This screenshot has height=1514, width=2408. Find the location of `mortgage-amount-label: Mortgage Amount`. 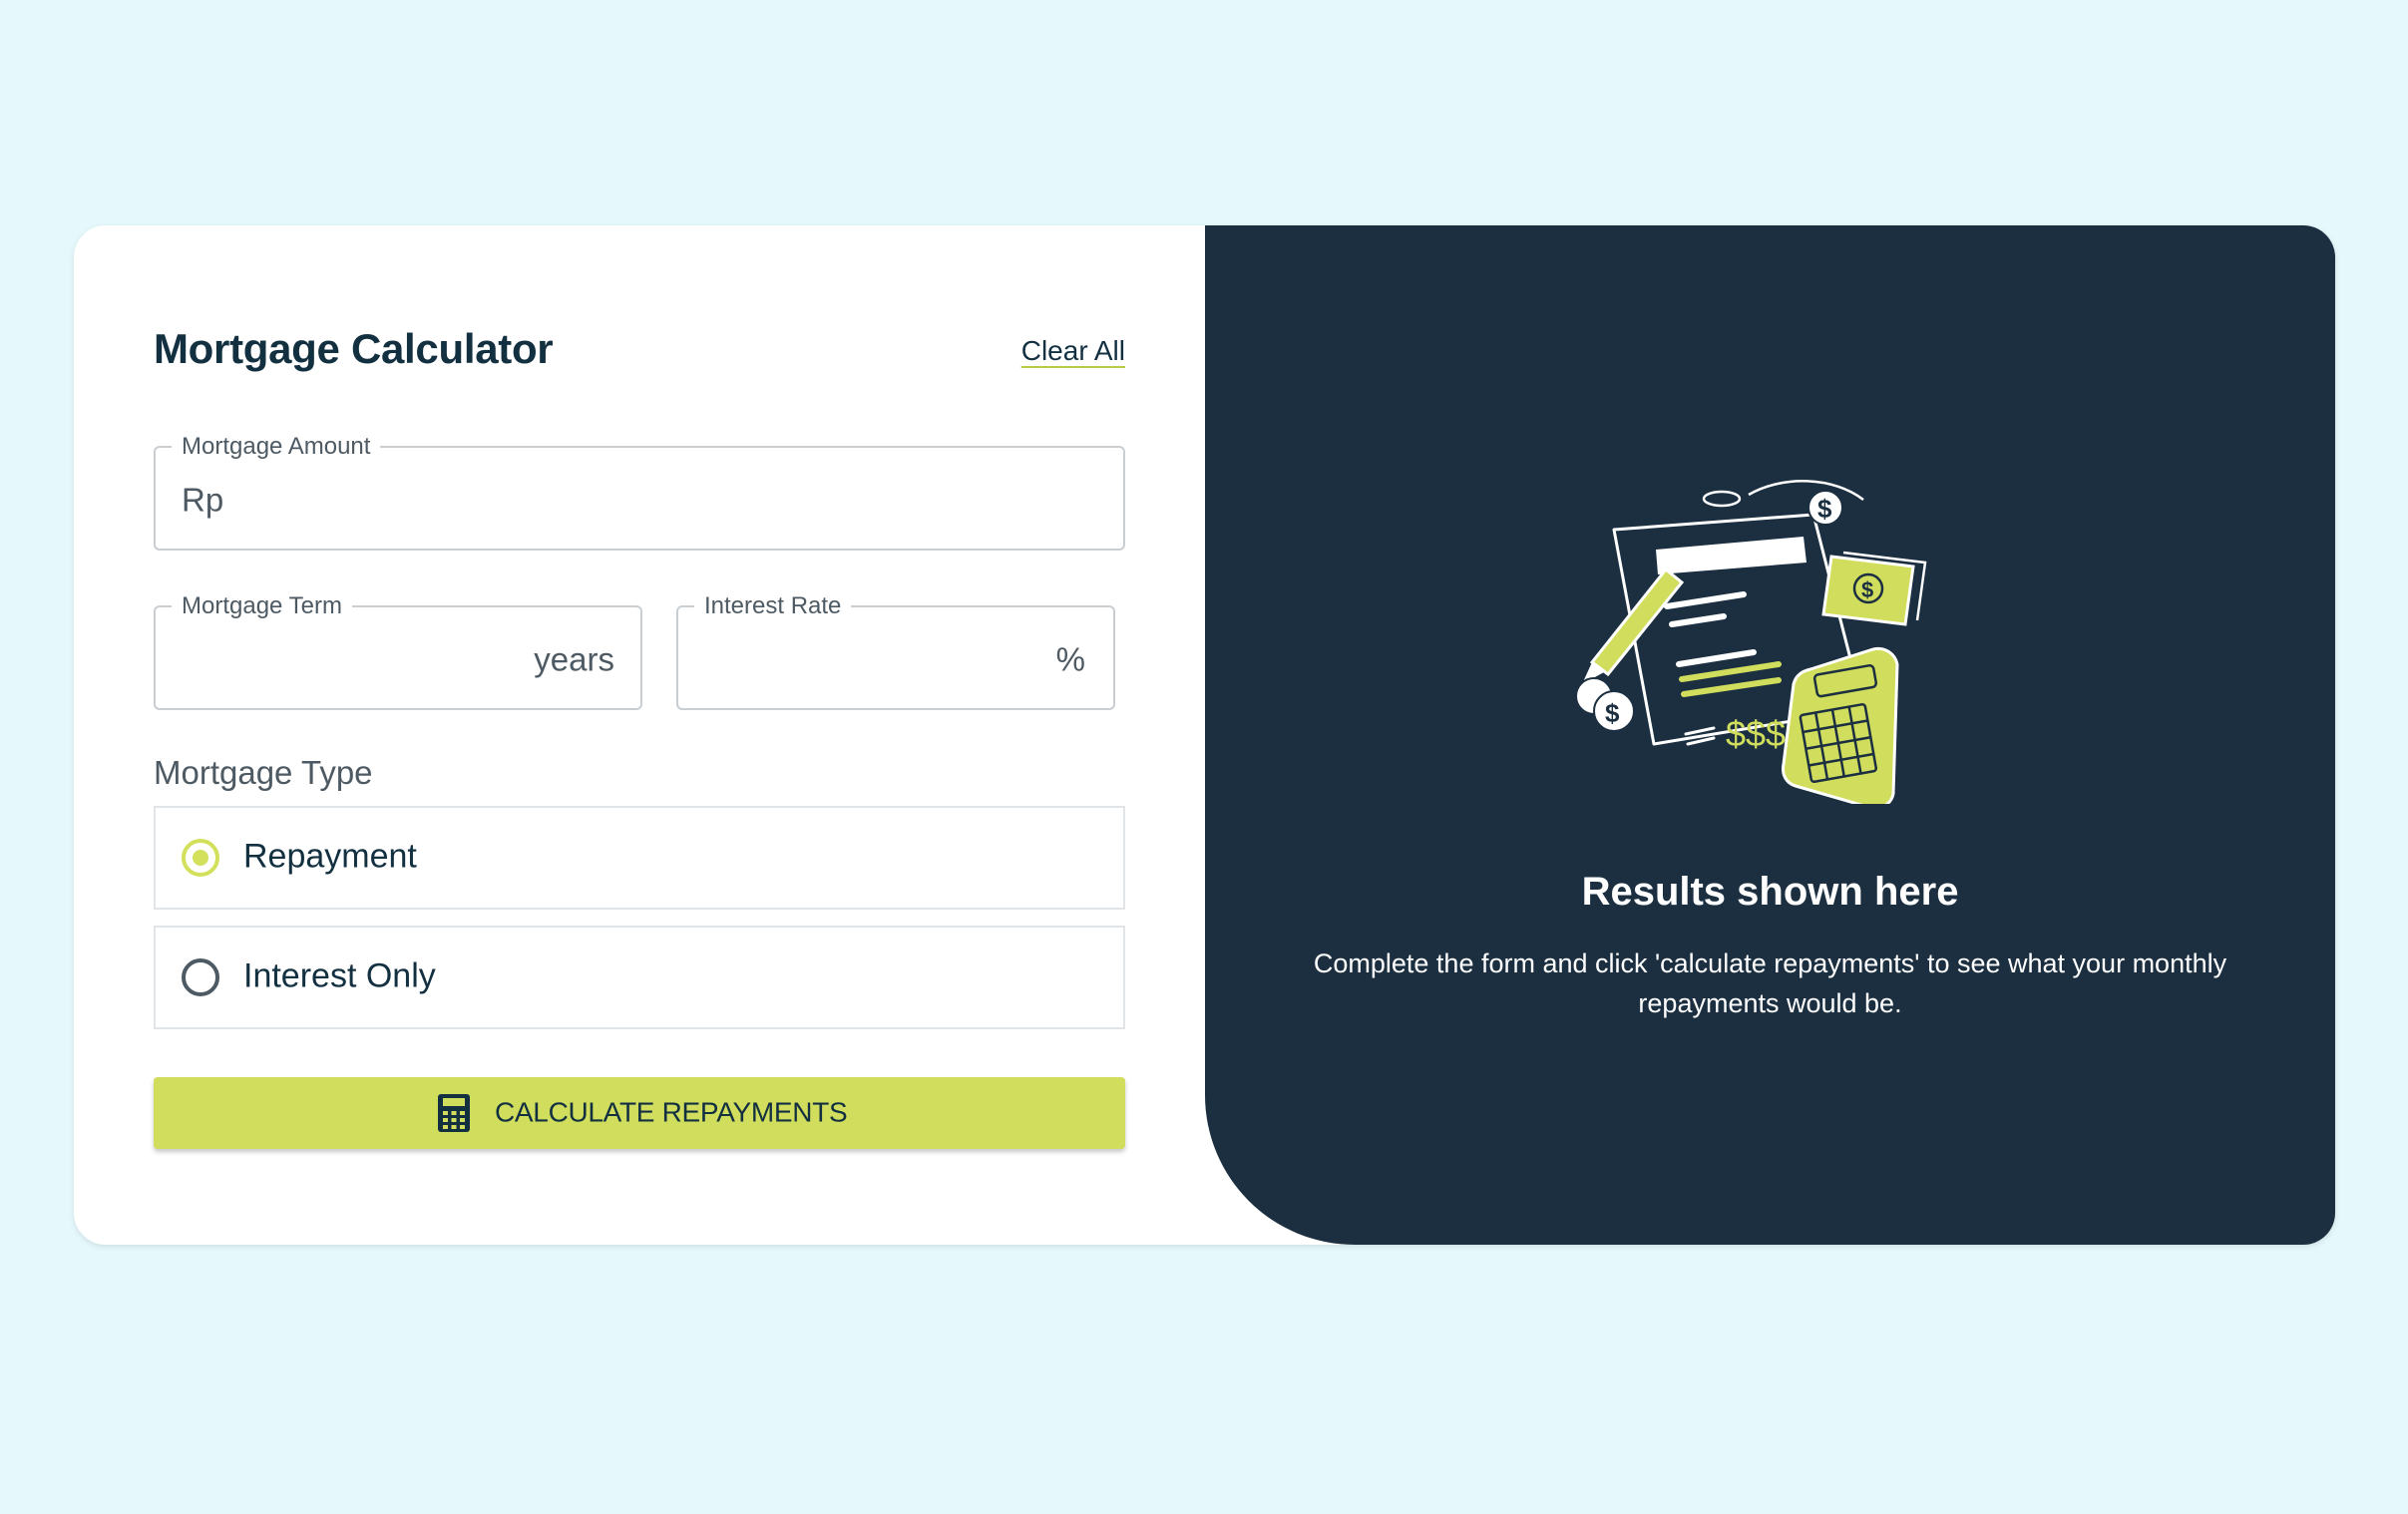

mortgage-amount-label: Mortgage Amount is located at coordinates (277, 446).